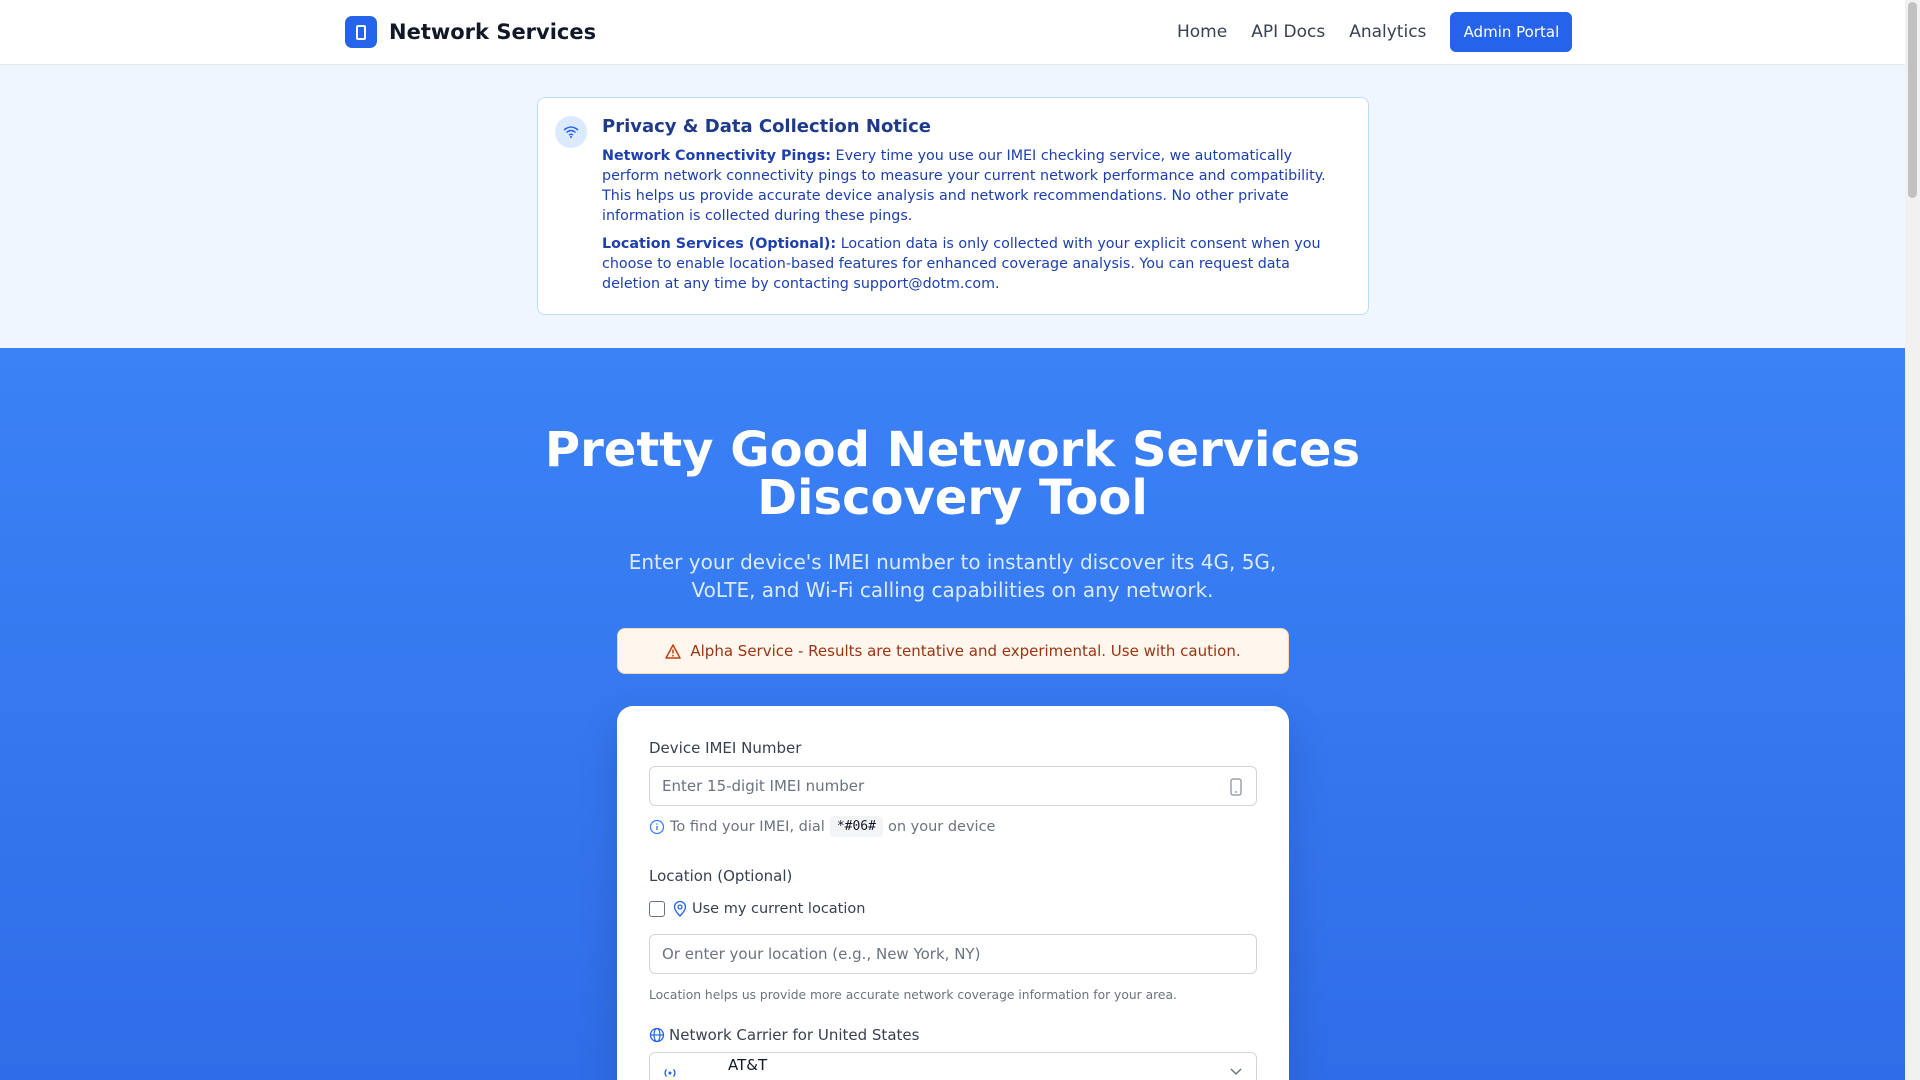 The height and width of the screenshot is (1080, 1920). I want to click on brand: Network Services, so click(470, 32).